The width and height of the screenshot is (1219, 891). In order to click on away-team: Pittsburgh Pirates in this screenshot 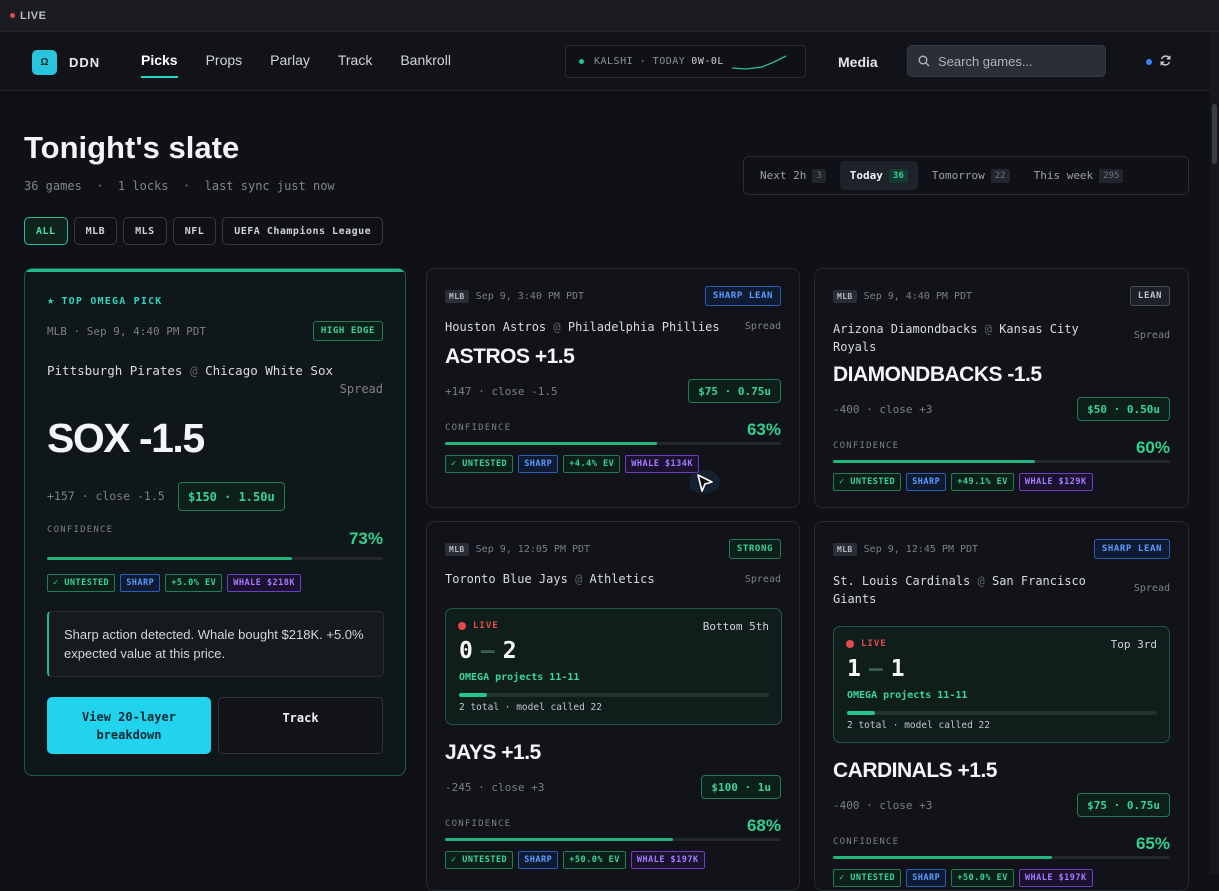, I will do `click(115, 370)`.